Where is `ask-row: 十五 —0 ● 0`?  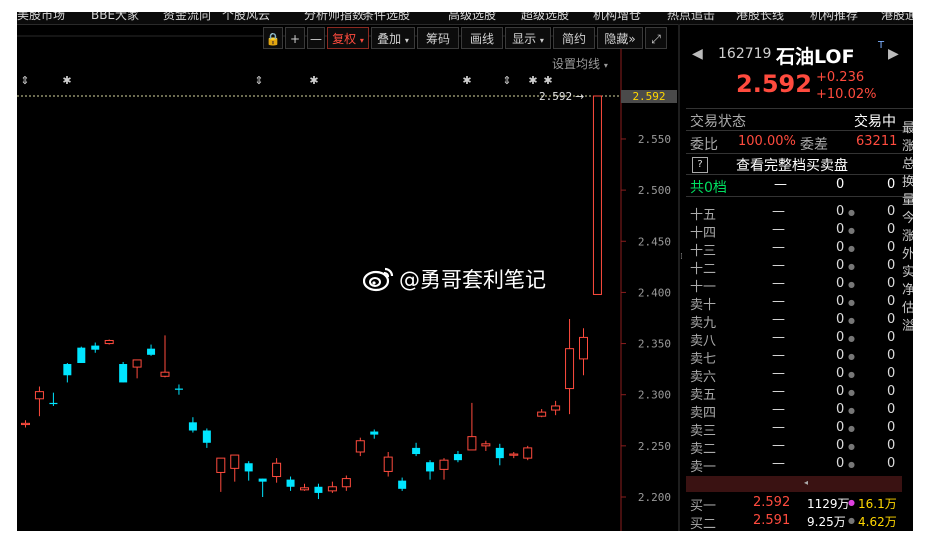 ask-row: 十五 —0 ● 0 is located at coordinates (799, 213).